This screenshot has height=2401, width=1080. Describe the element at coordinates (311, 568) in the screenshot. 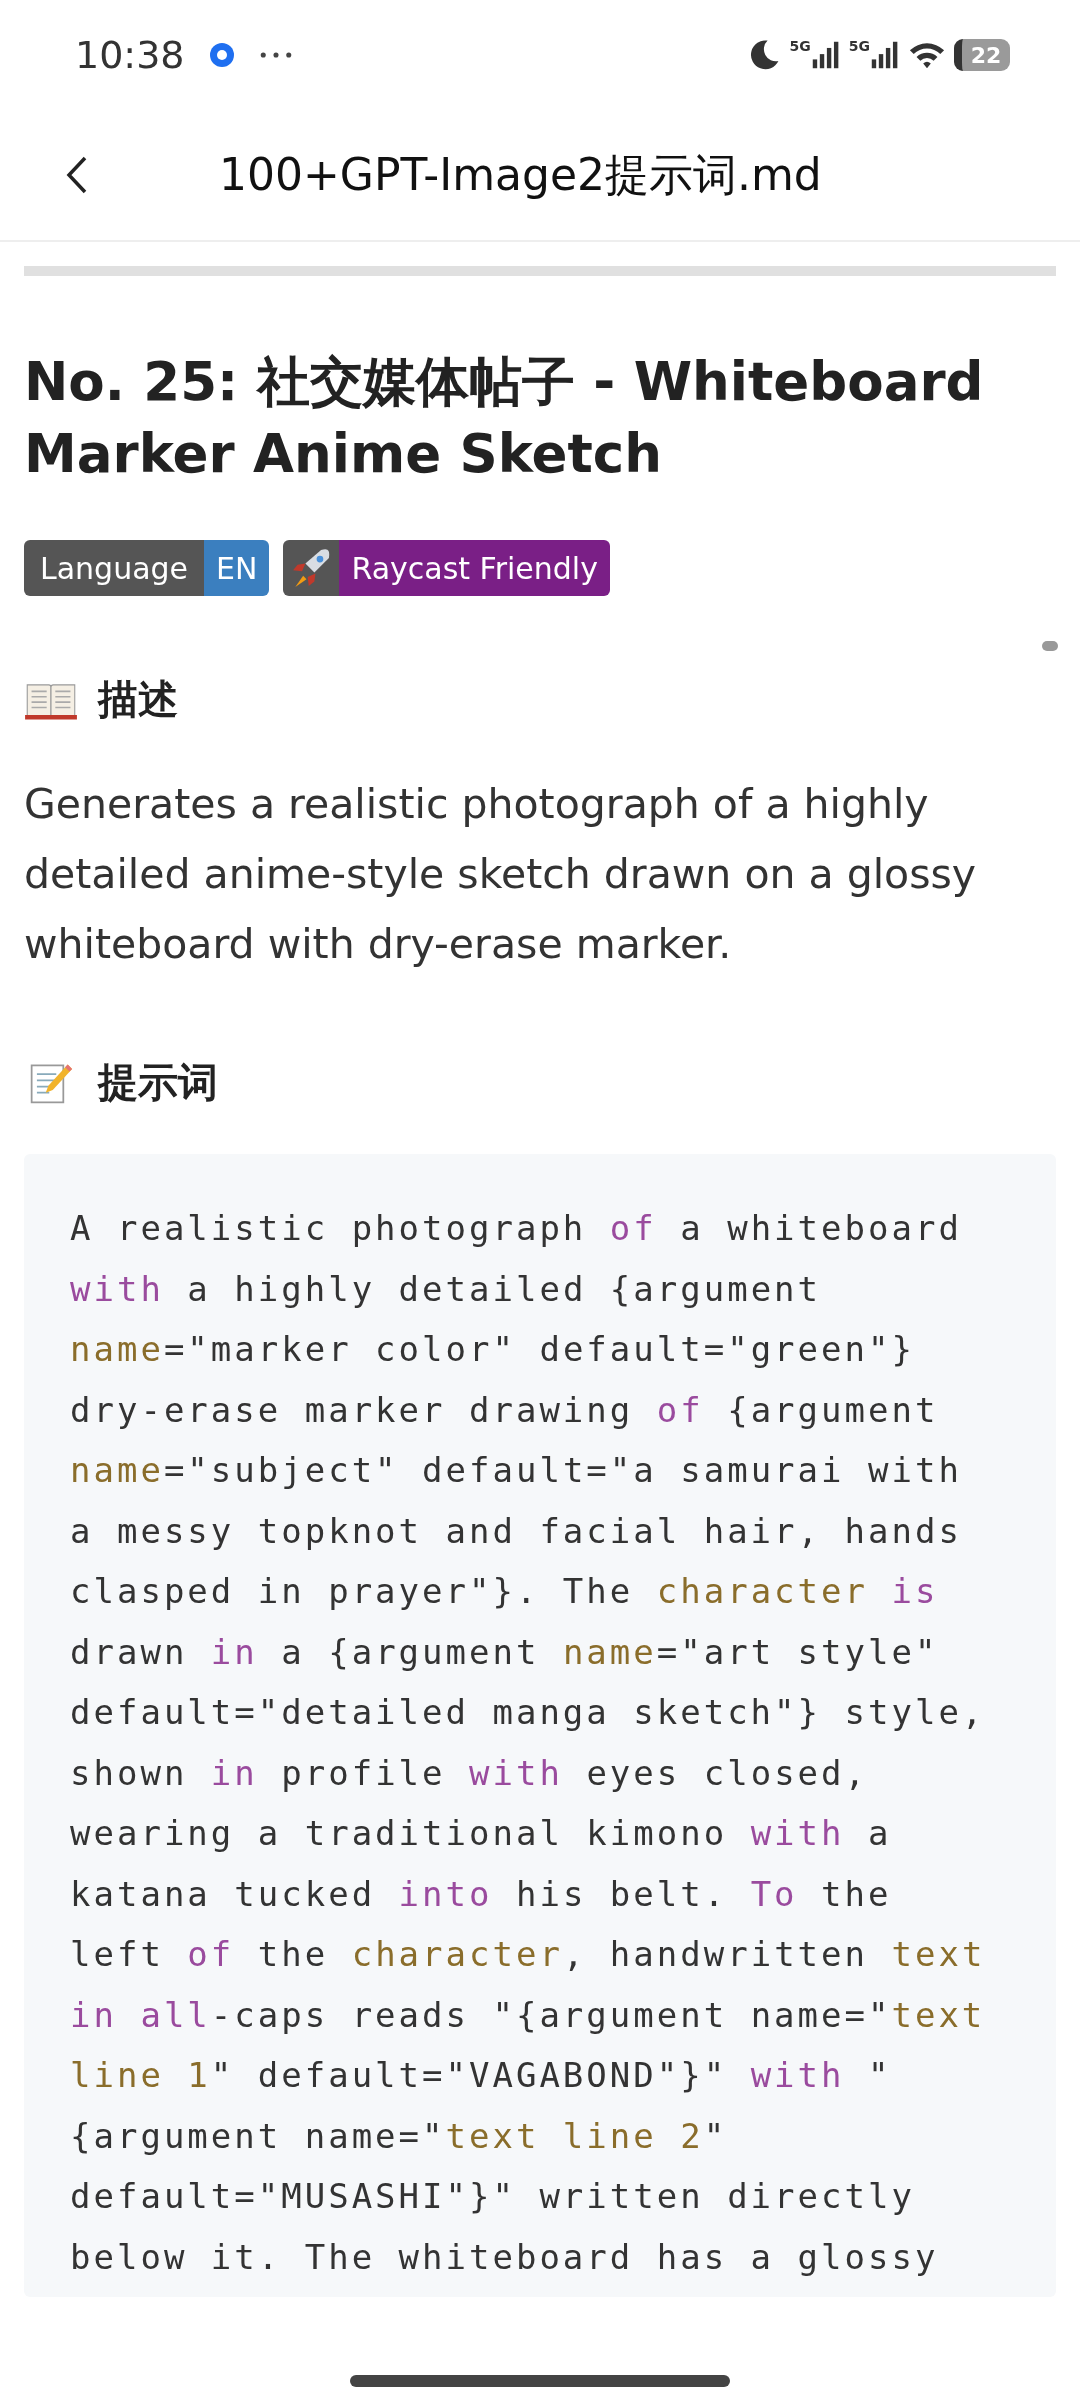

I see `rocket-icon` at that location.